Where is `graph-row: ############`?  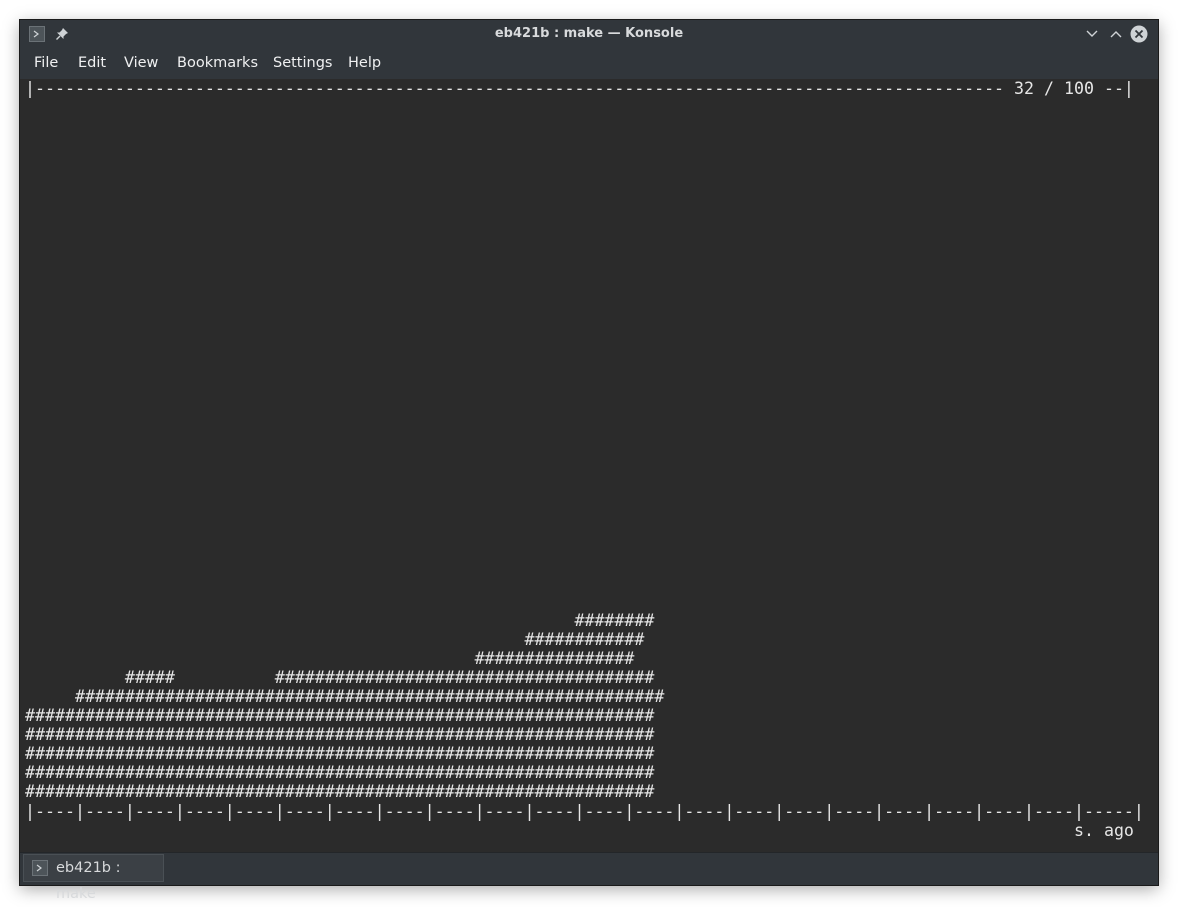 graph-row: ############ is located at coordinates (335, 639).